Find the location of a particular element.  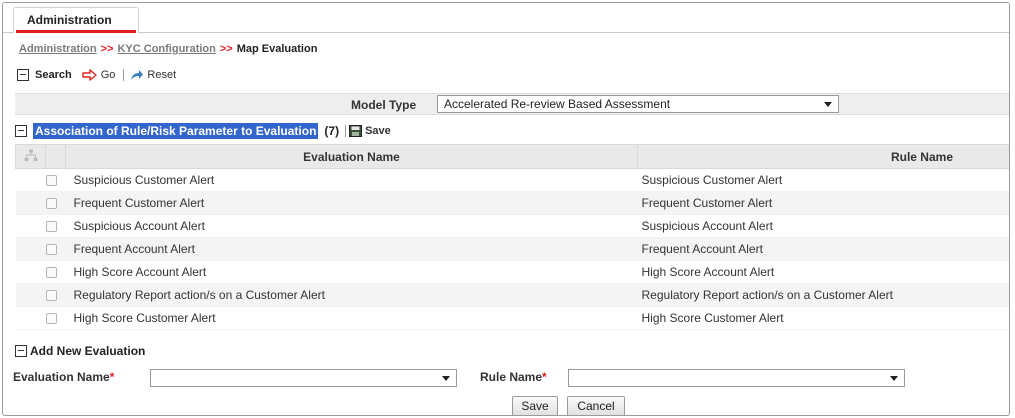

model-type-value: Accelerated Re-review Based Assessment is located at coordinates (557, 104).